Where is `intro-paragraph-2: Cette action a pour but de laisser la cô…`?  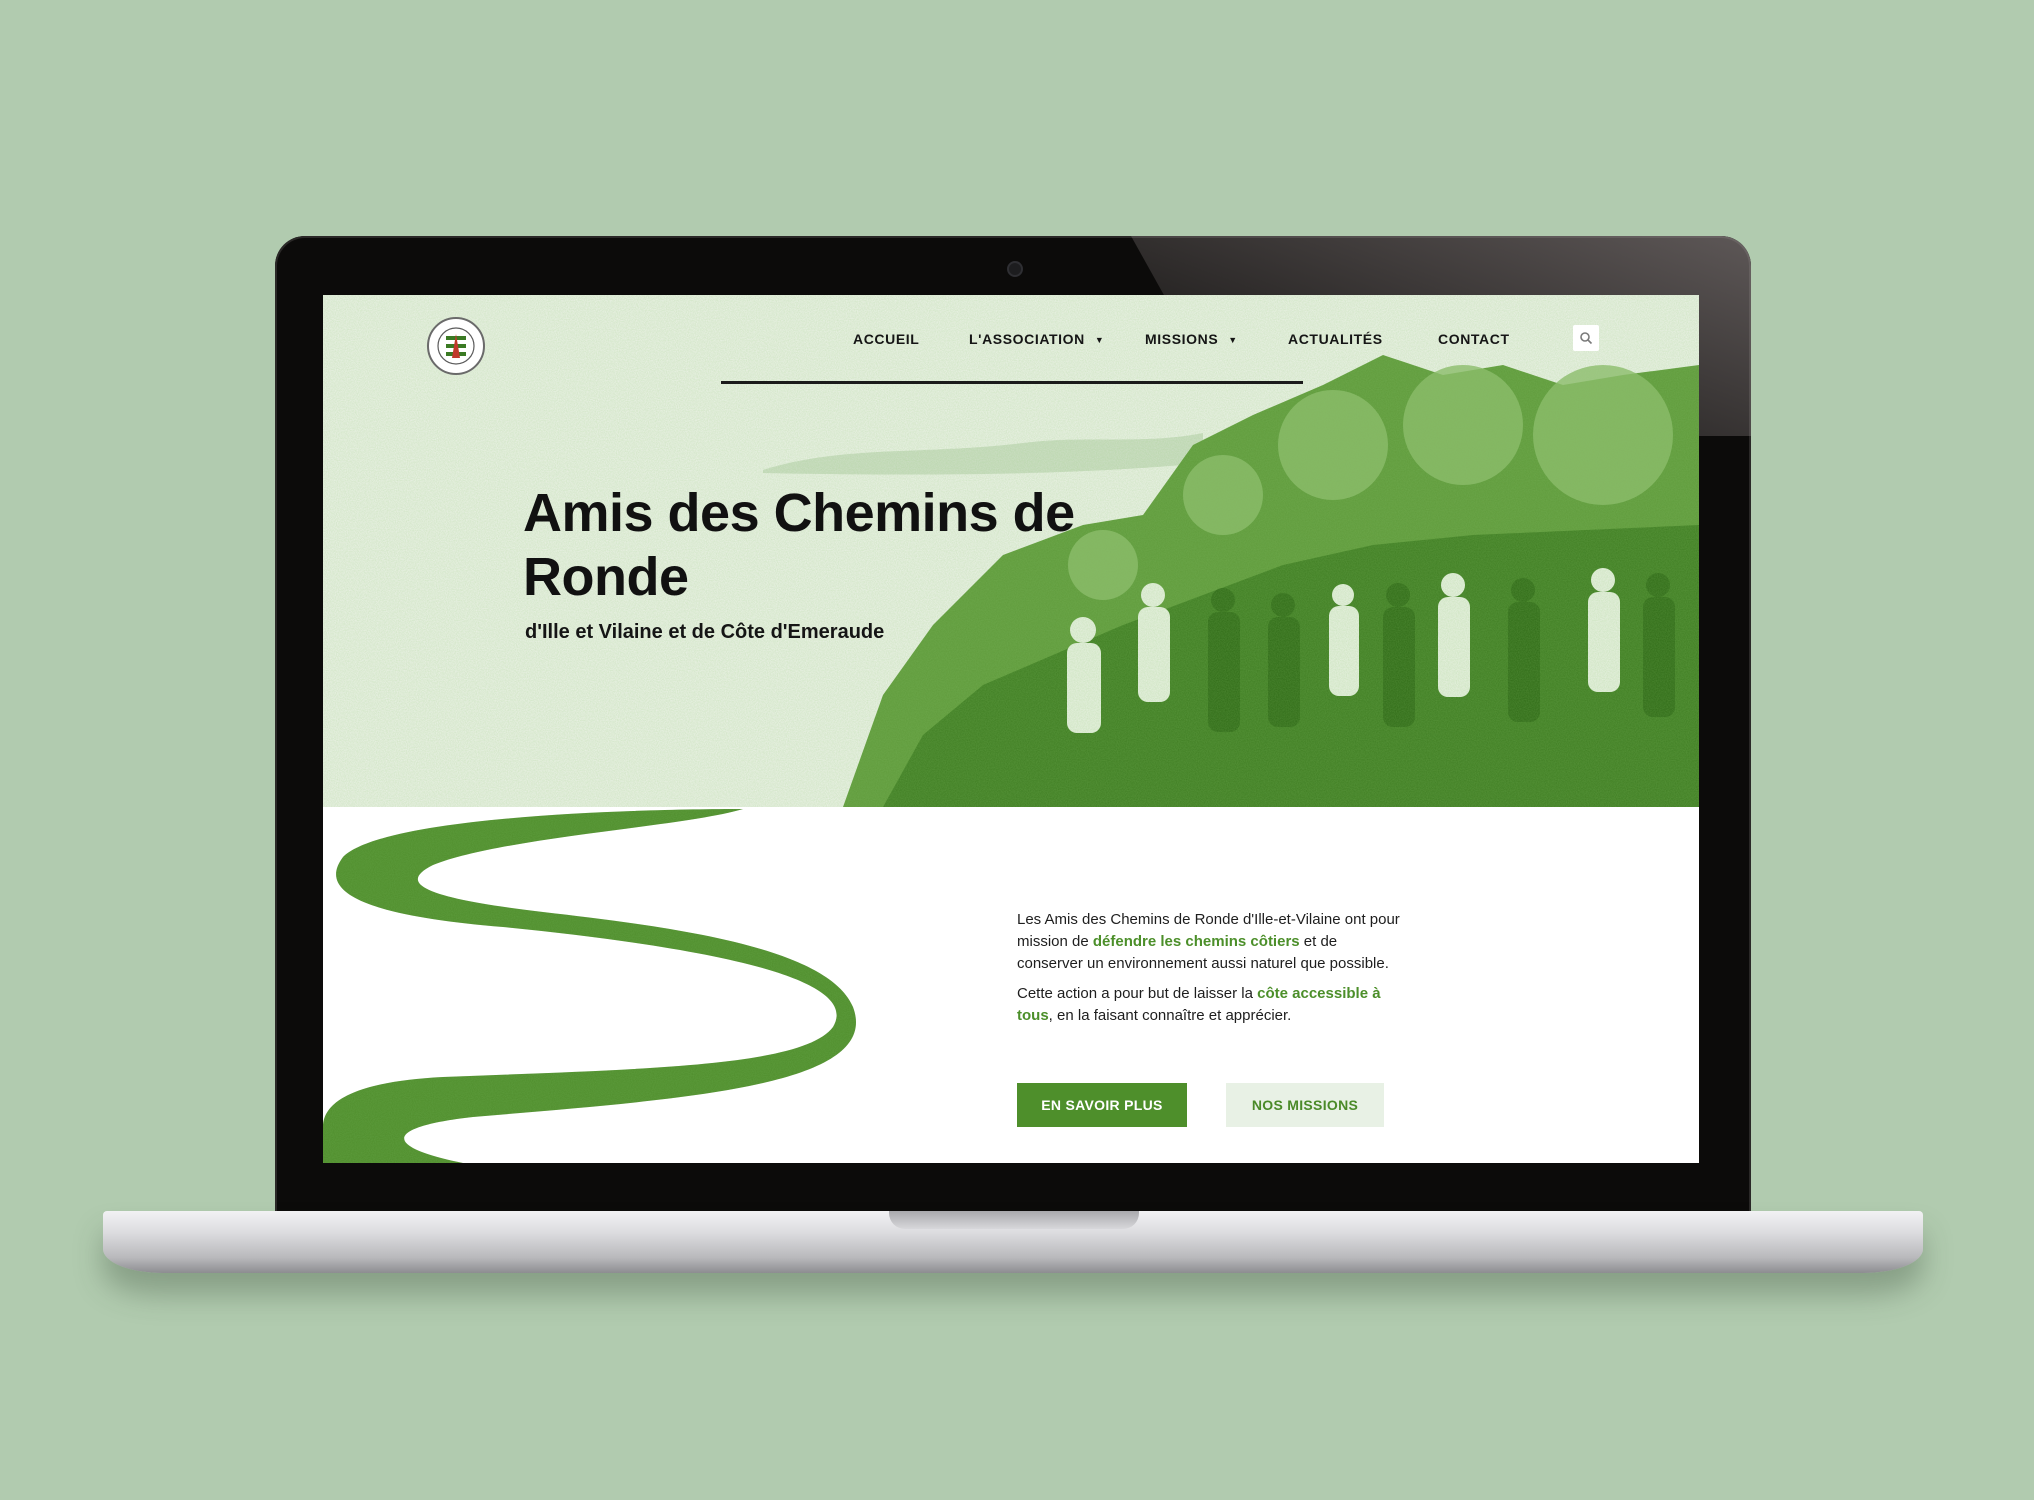 intro-paragraph-2: Cette action a pour but de laisser la cô… is located at coordinates (1209, 1005).